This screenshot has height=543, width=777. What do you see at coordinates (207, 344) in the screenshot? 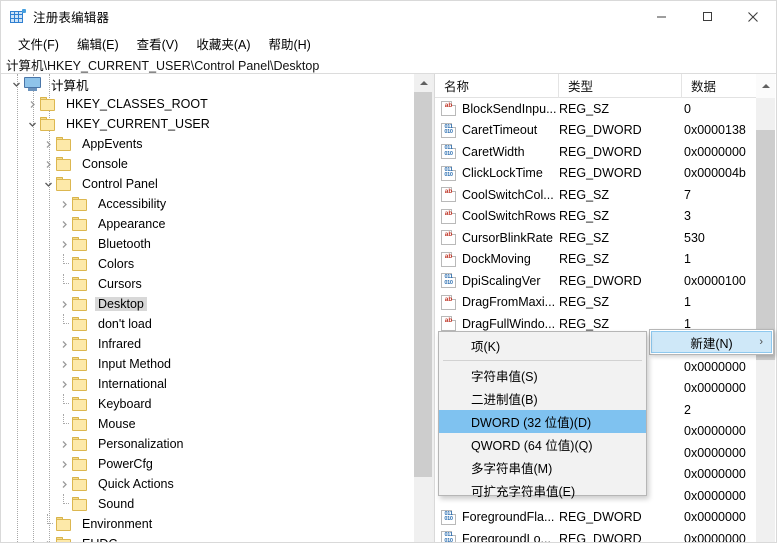
I see `tree-node: Infrared` at bounding box center [207, 344].